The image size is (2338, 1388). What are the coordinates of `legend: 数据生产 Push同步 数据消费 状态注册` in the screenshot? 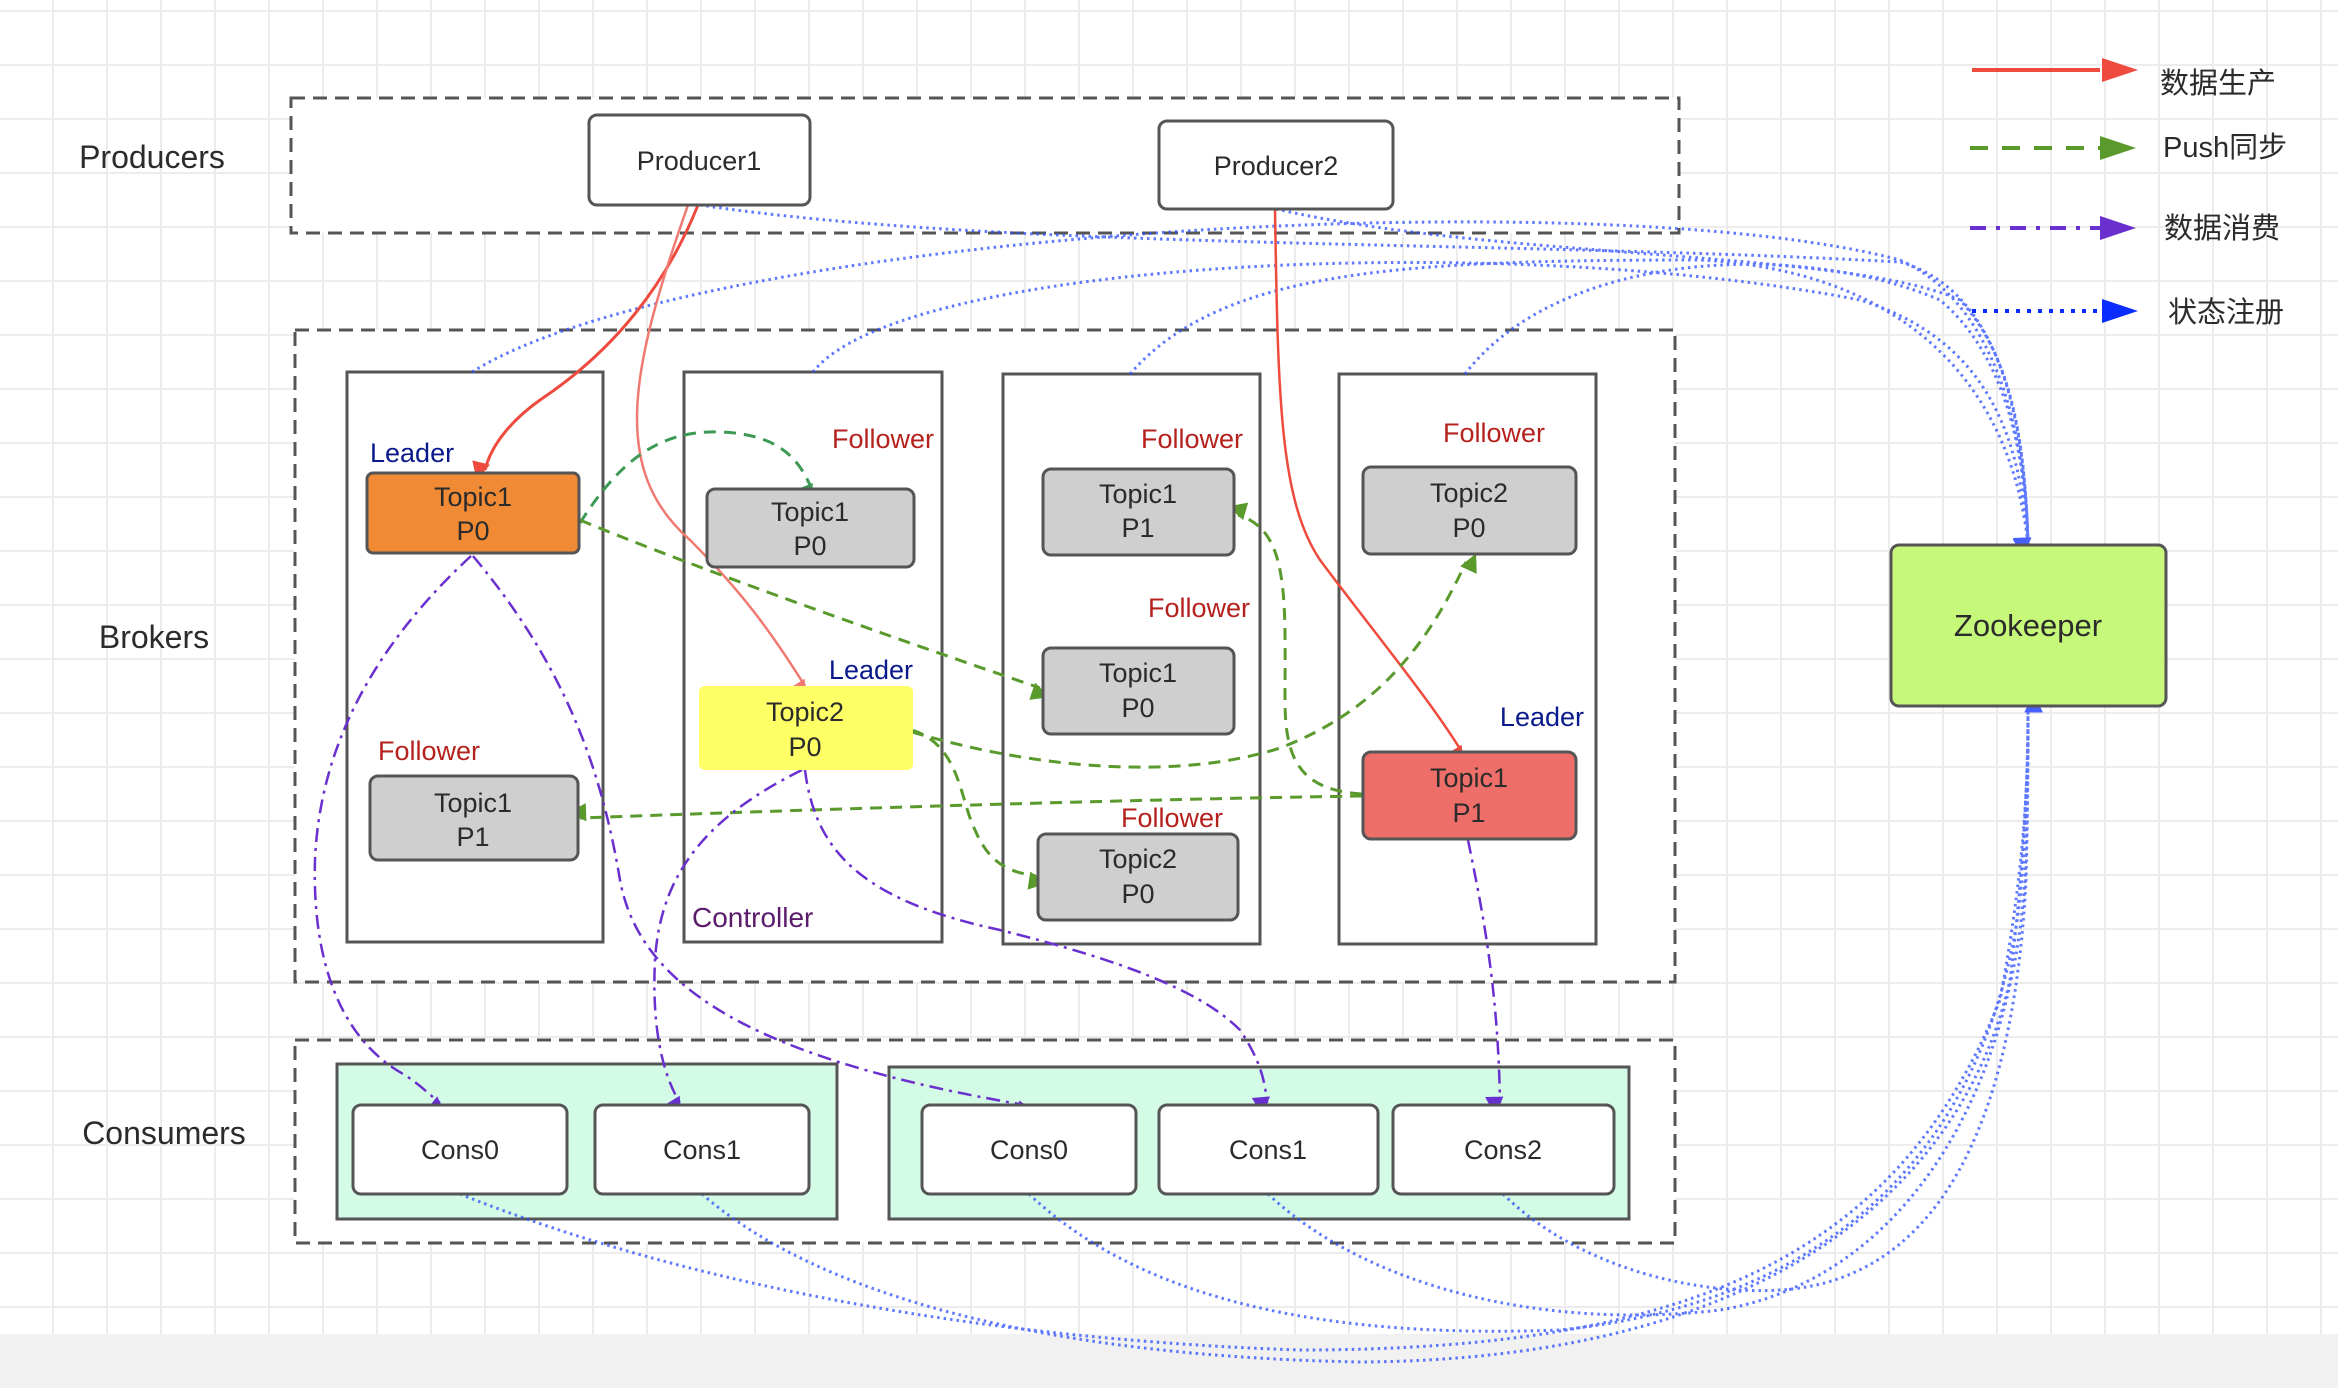 It's located at (2128, 193).